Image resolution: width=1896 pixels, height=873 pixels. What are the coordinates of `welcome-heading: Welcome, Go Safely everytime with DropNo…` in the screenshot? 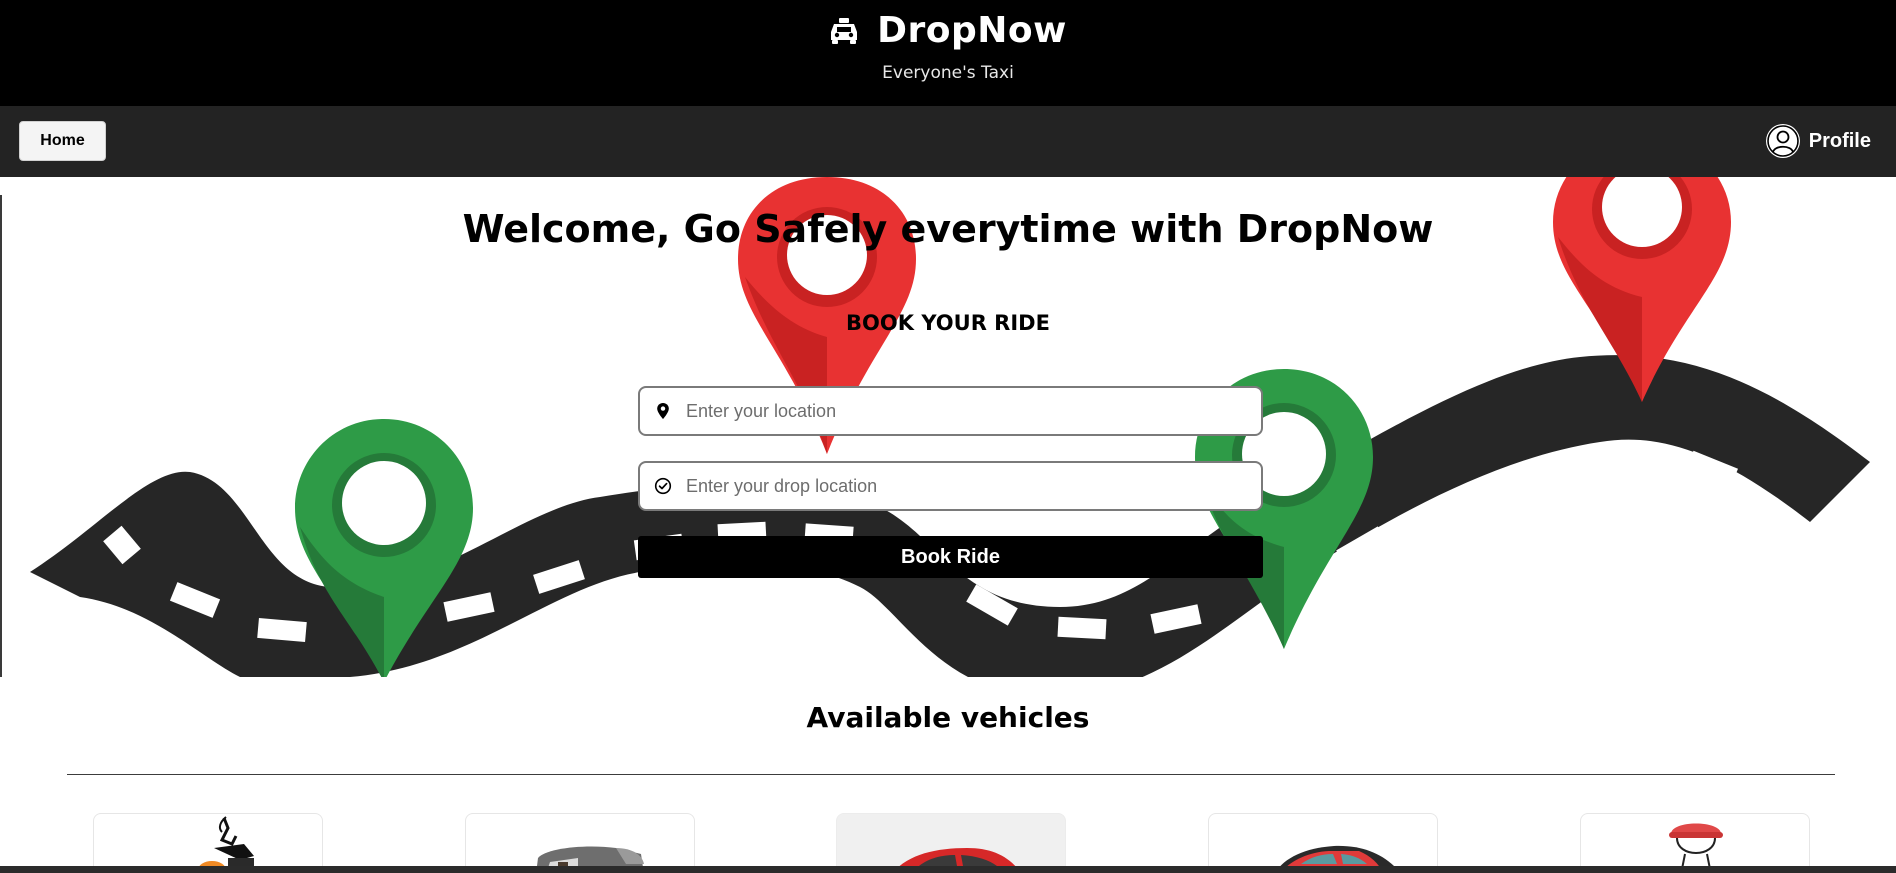 It's located at (948, 229).